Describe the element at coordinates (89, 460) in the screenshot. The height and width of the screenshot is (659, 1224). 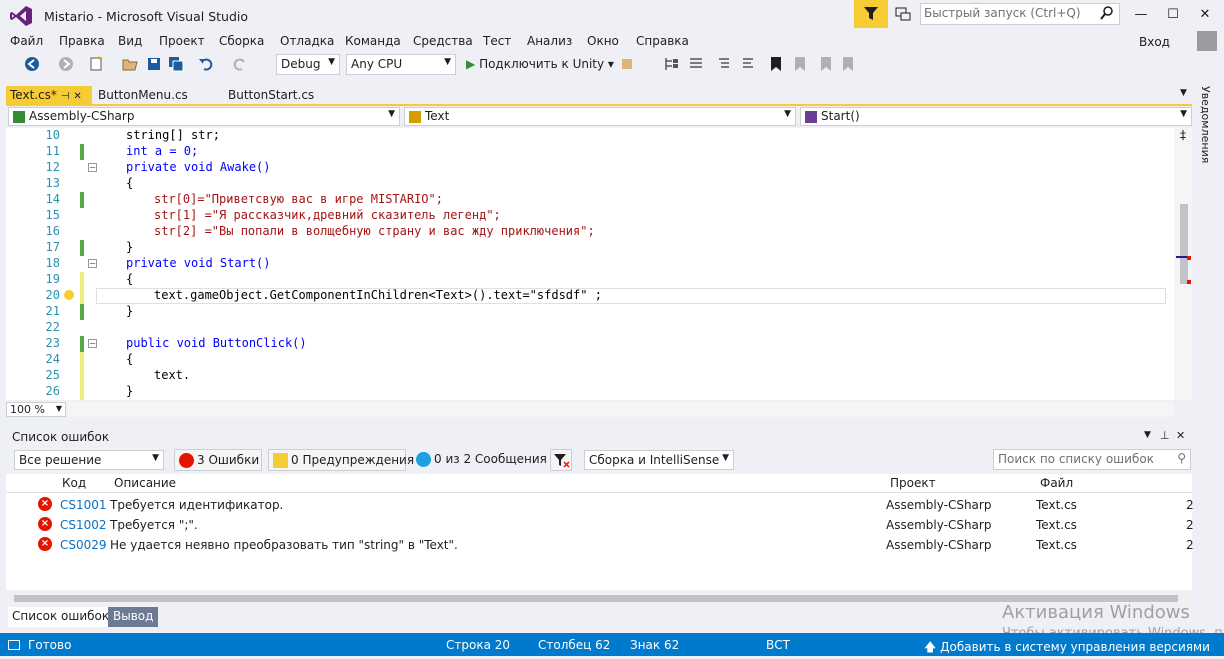
I see `scope-select: Все решение ▼` at that location.